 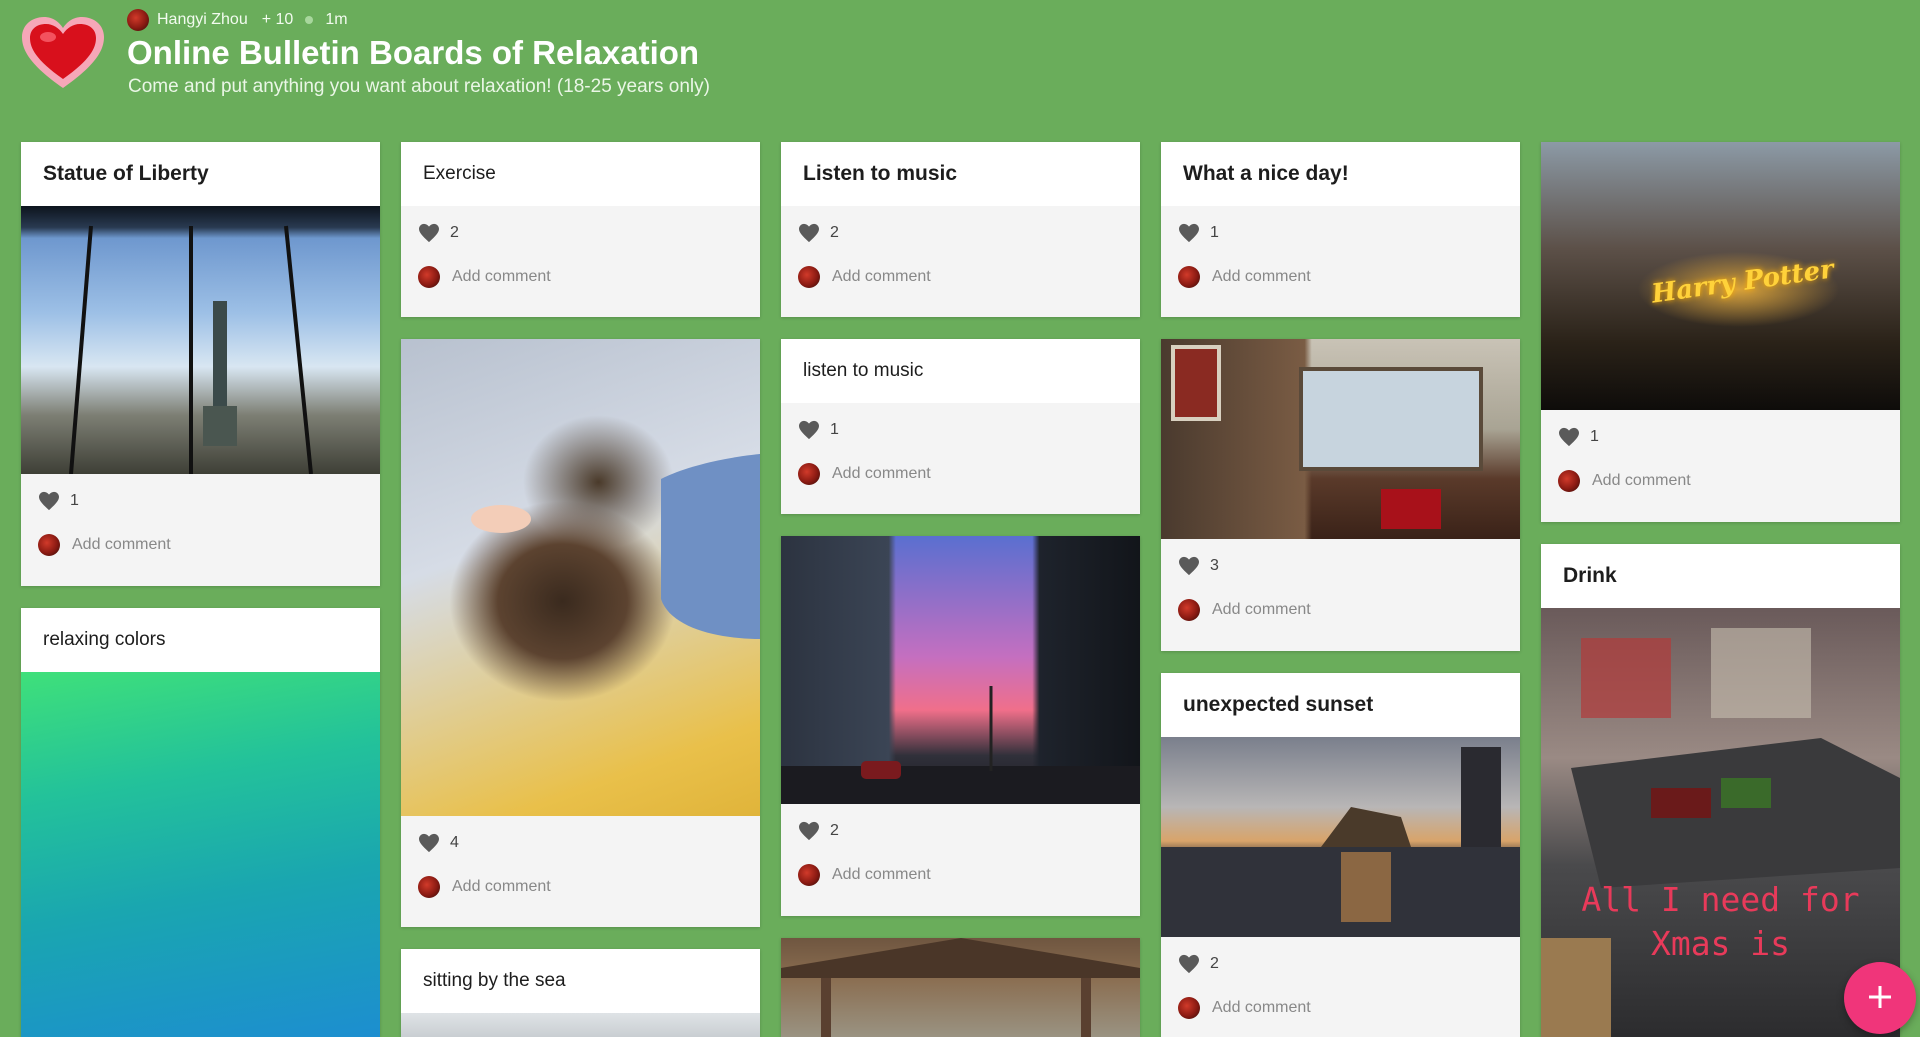 I want to click on post-title: listen to music, so click(x=960, y=371).